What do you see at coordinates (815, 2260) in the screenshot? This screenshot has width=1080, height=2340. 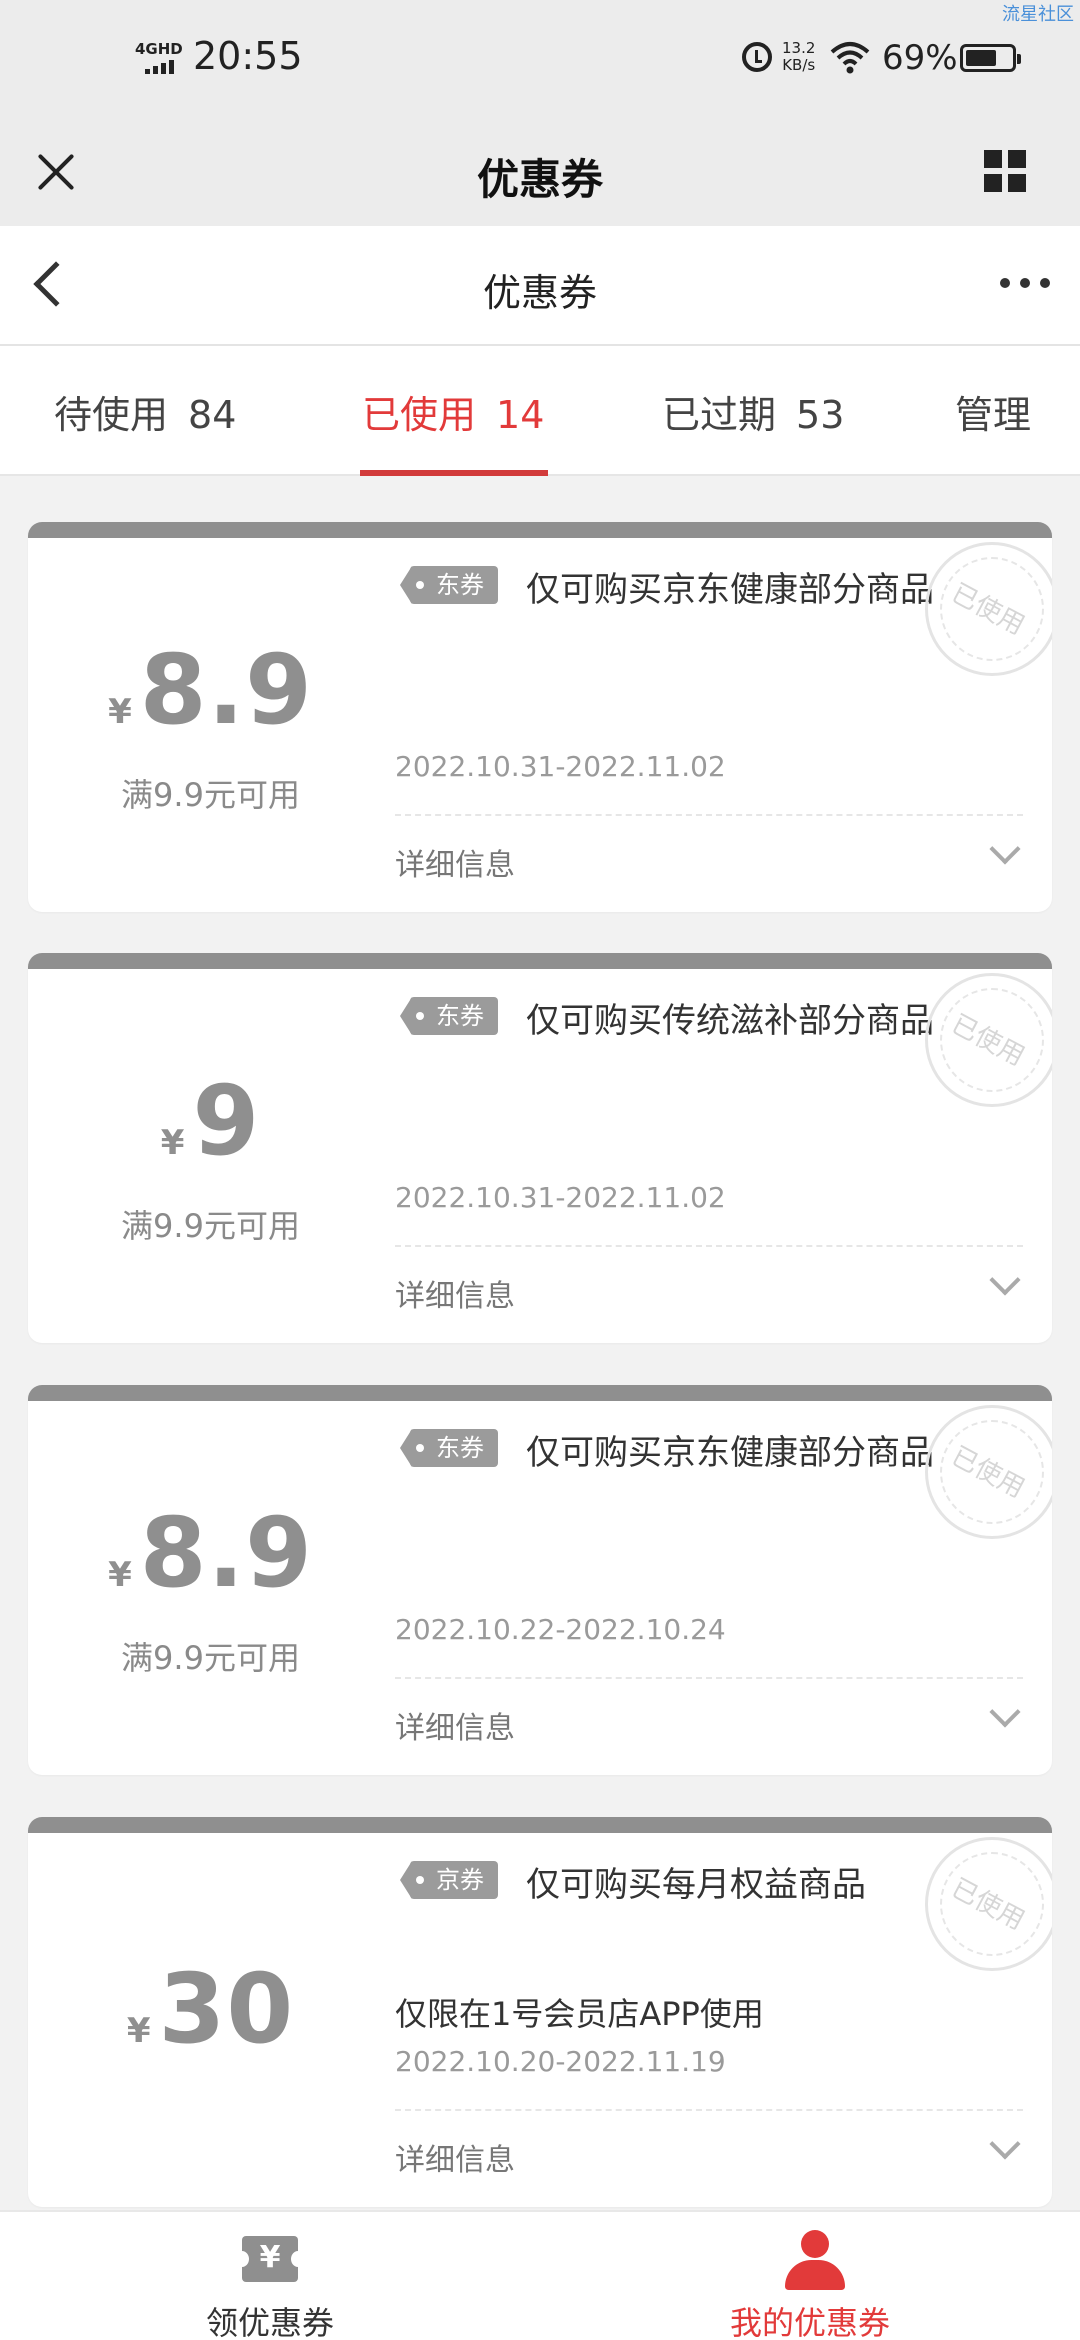 I see `user-icon` at bounding box center [815, 2260].